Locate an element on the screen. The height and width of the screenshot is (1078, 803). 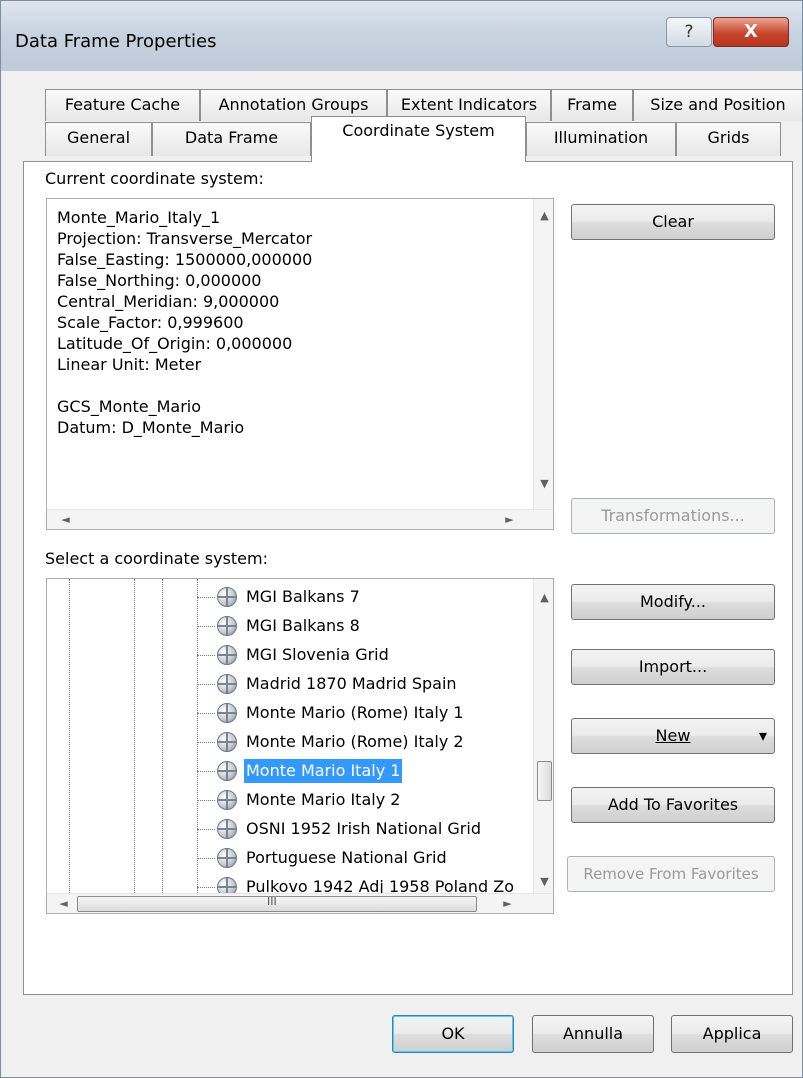
tree-item-label: Portuguese National Grid is located at coordinates (346, 857).